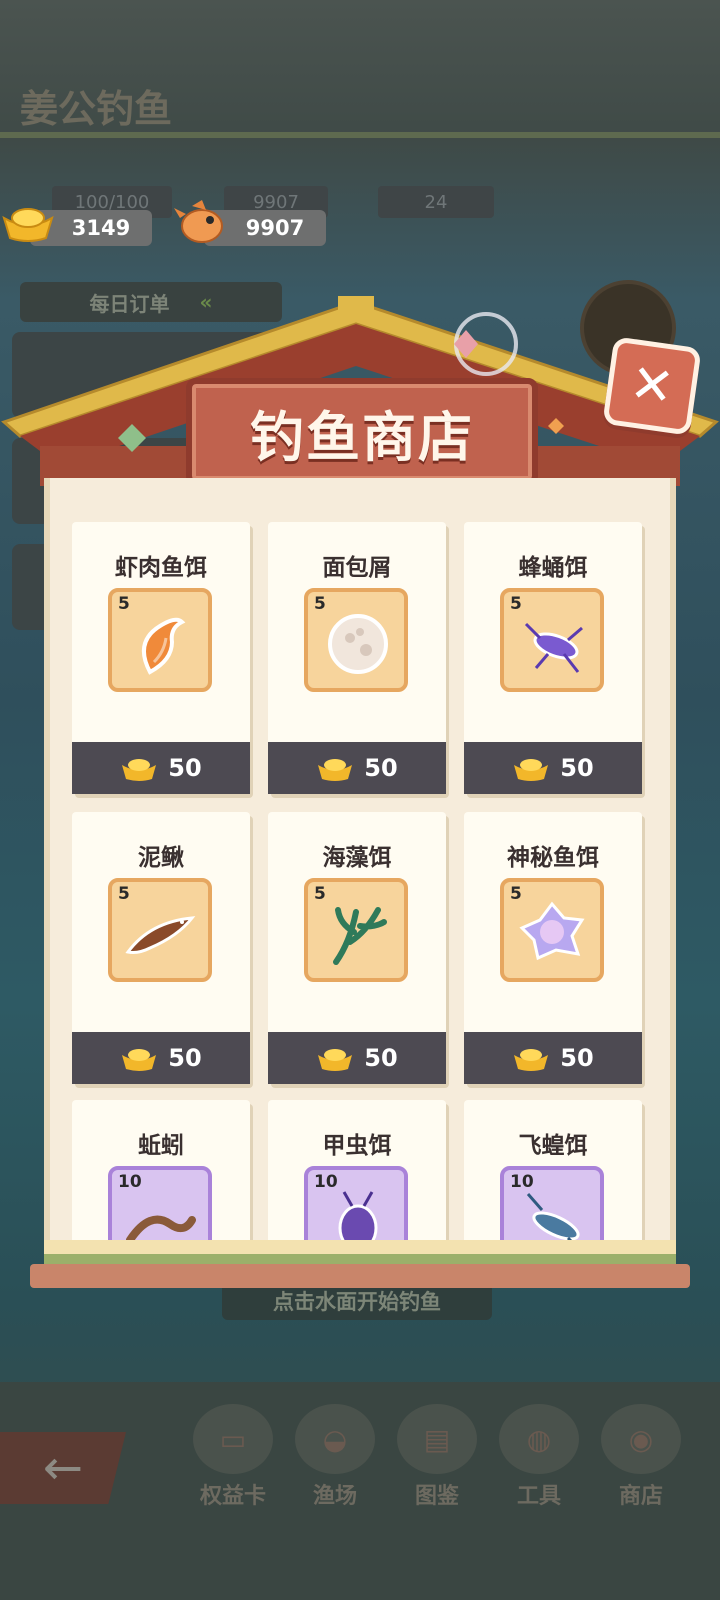 The width and height of the screenshot is (720, 1600). I want to click on bee-pupa-icon, so click(553, 647).